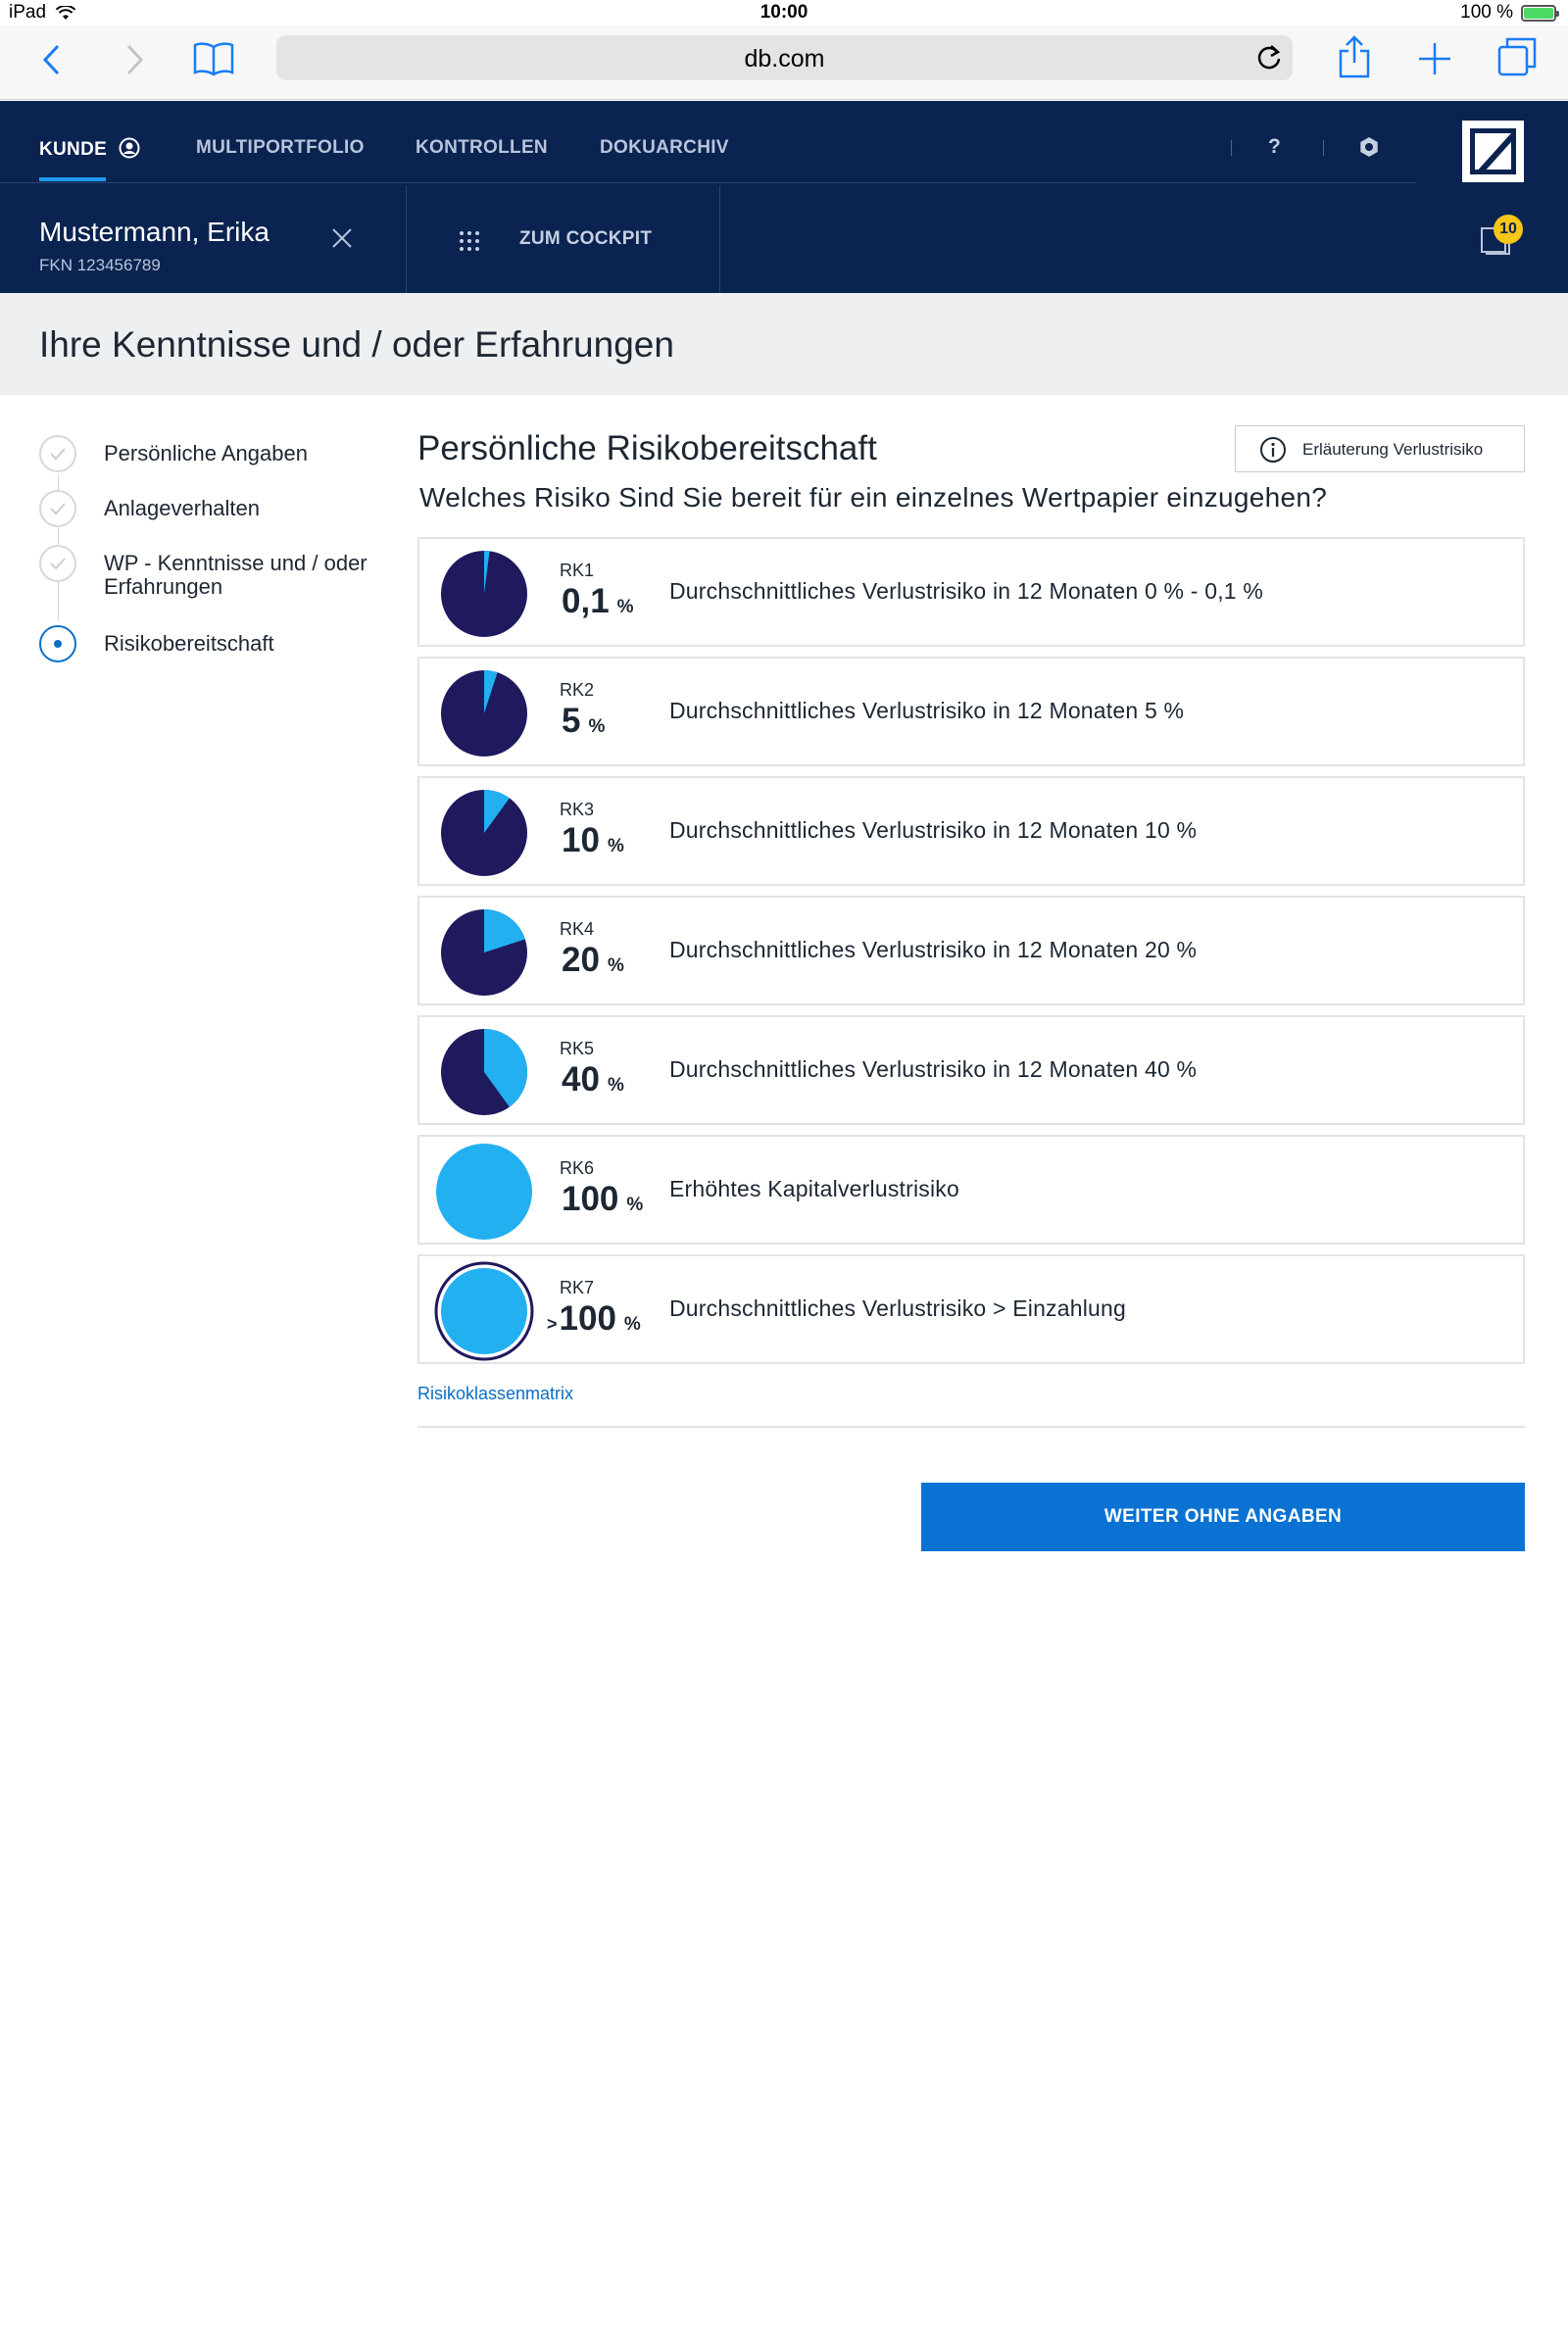 This screenshot has height=2346, width=1568. I want to click on browser-toolbar: db.com, so click(784, 62).